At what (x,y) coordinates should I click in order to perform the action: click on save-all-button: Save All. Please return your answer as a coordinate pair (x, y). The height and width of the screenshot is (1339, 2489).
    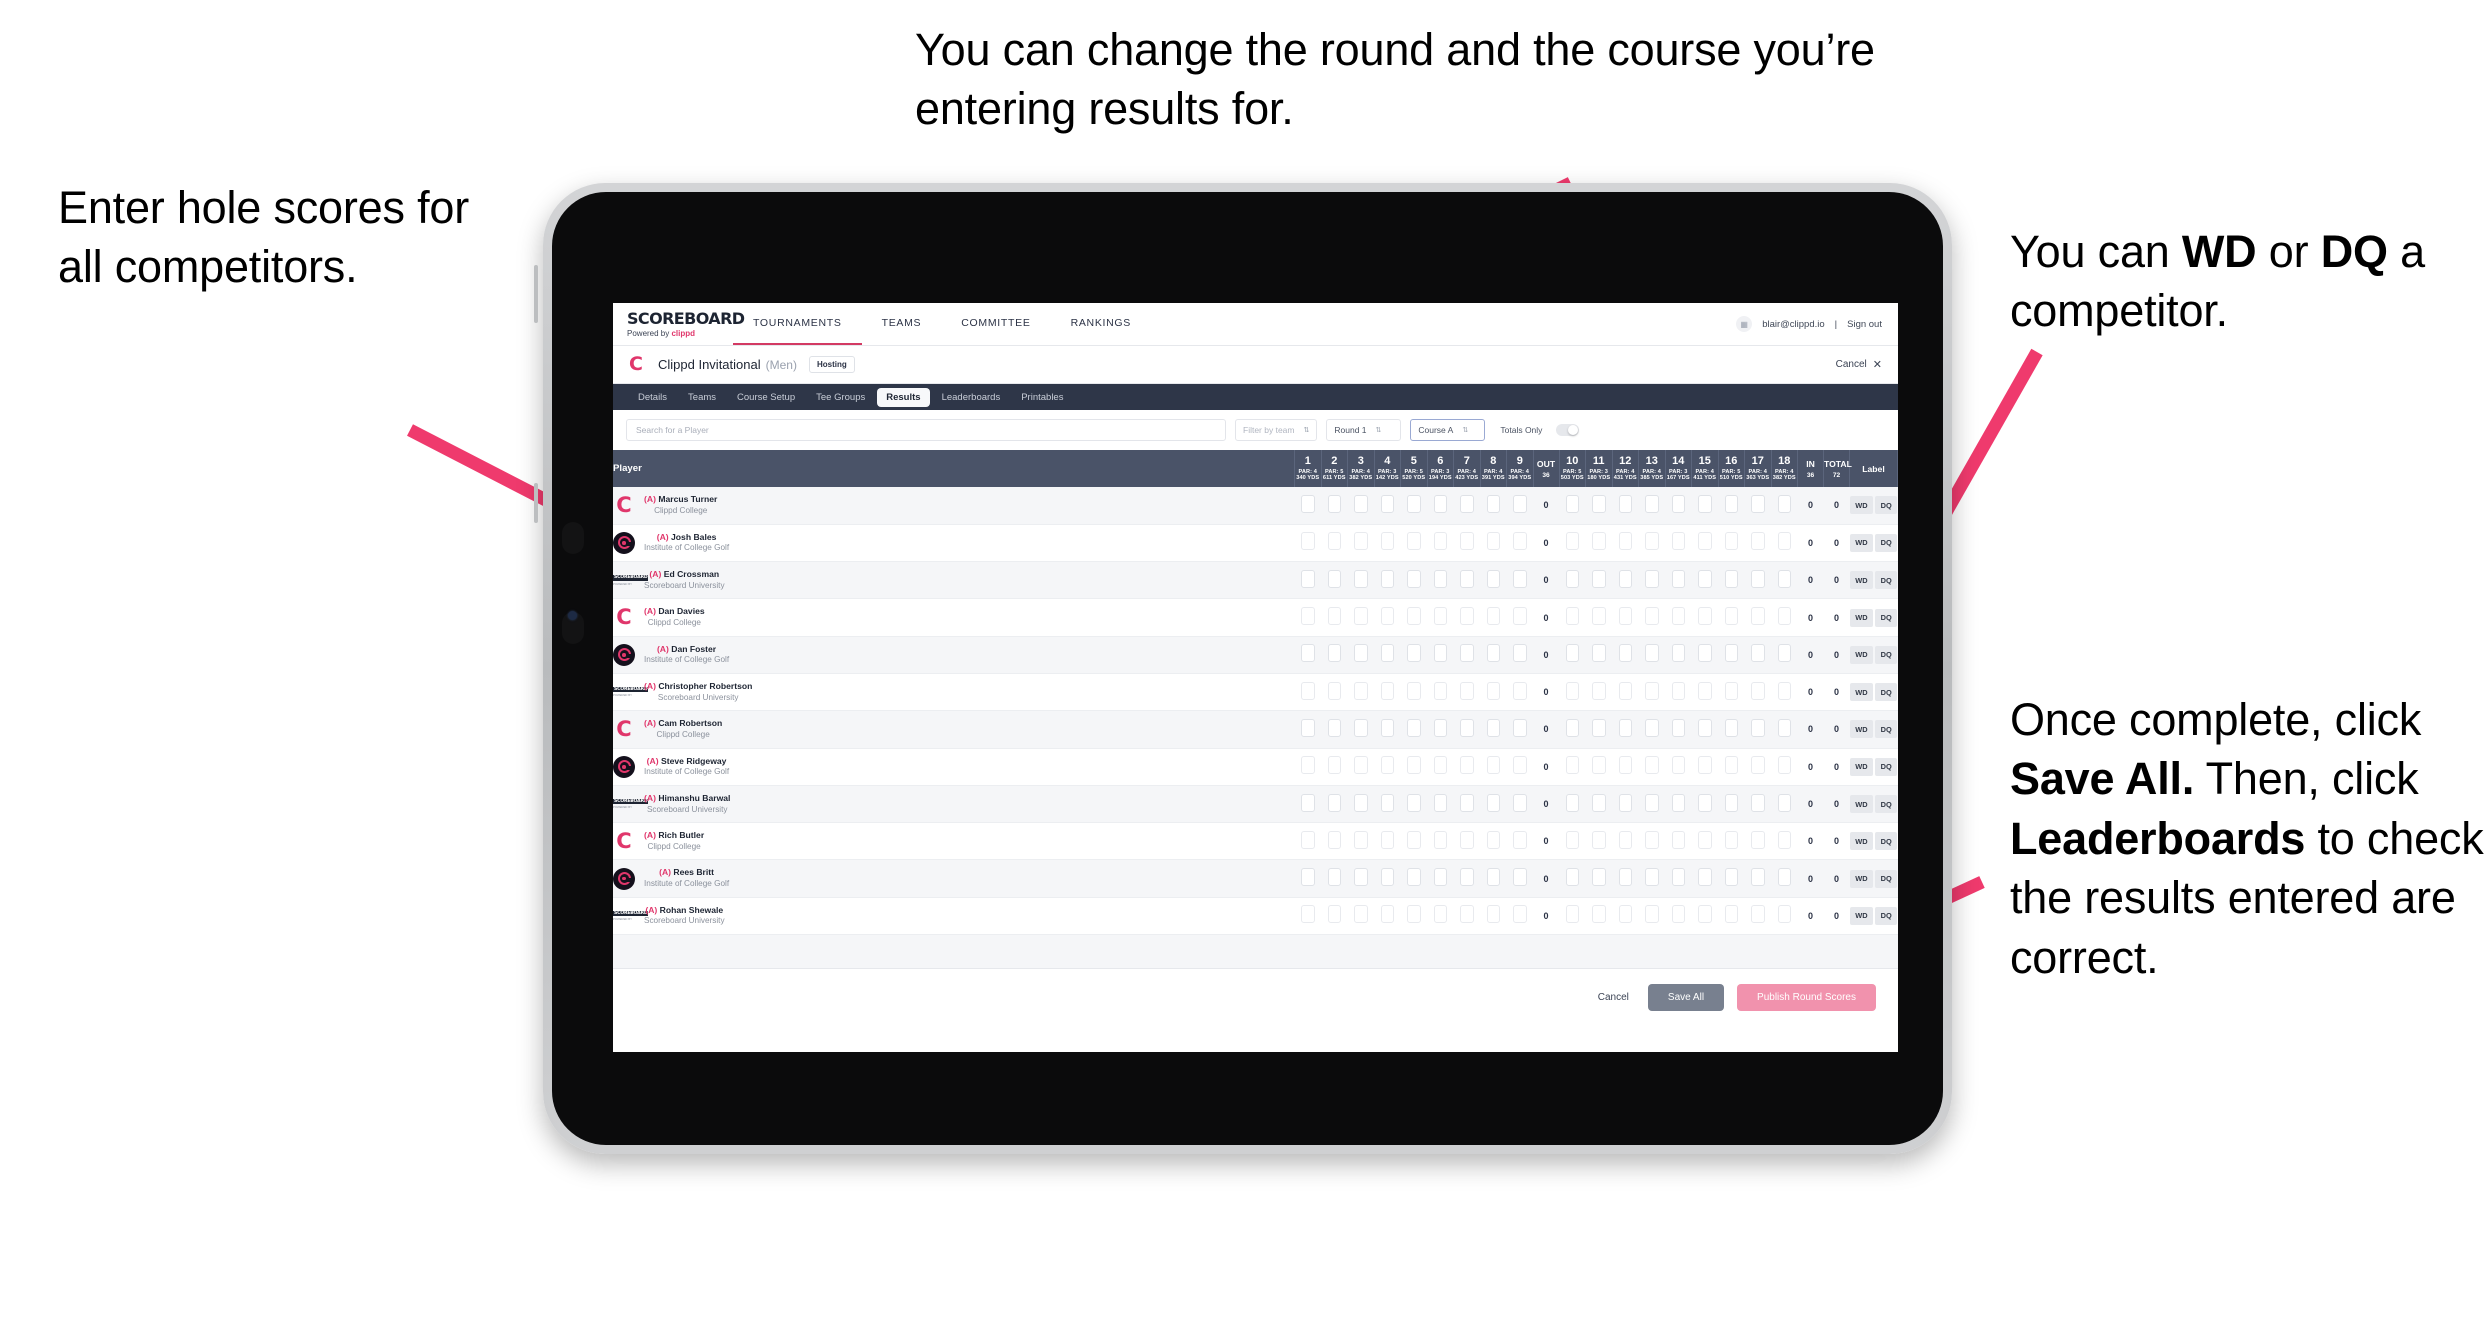
    Looking at the image, I should click on (1686, 997).